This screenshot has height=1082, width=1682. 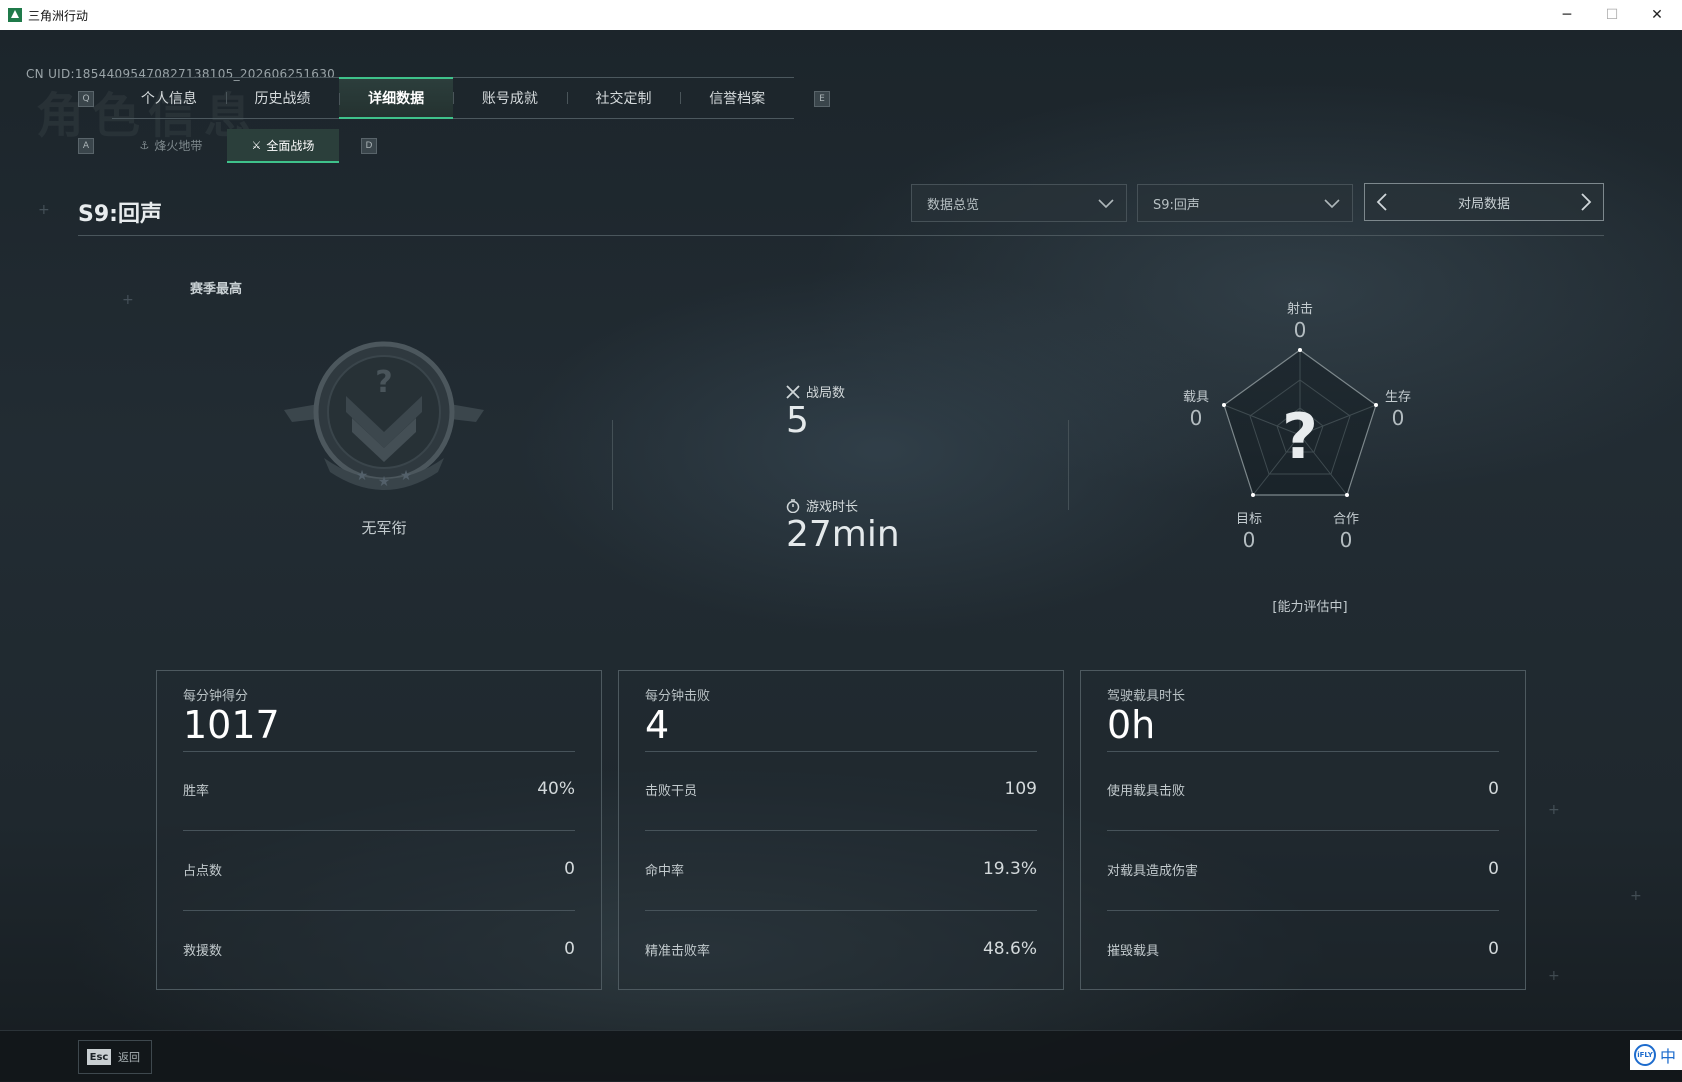 I want to click on subtab-hazard-zone: ⚓ 烽火地带, so click(x=171, y=145).